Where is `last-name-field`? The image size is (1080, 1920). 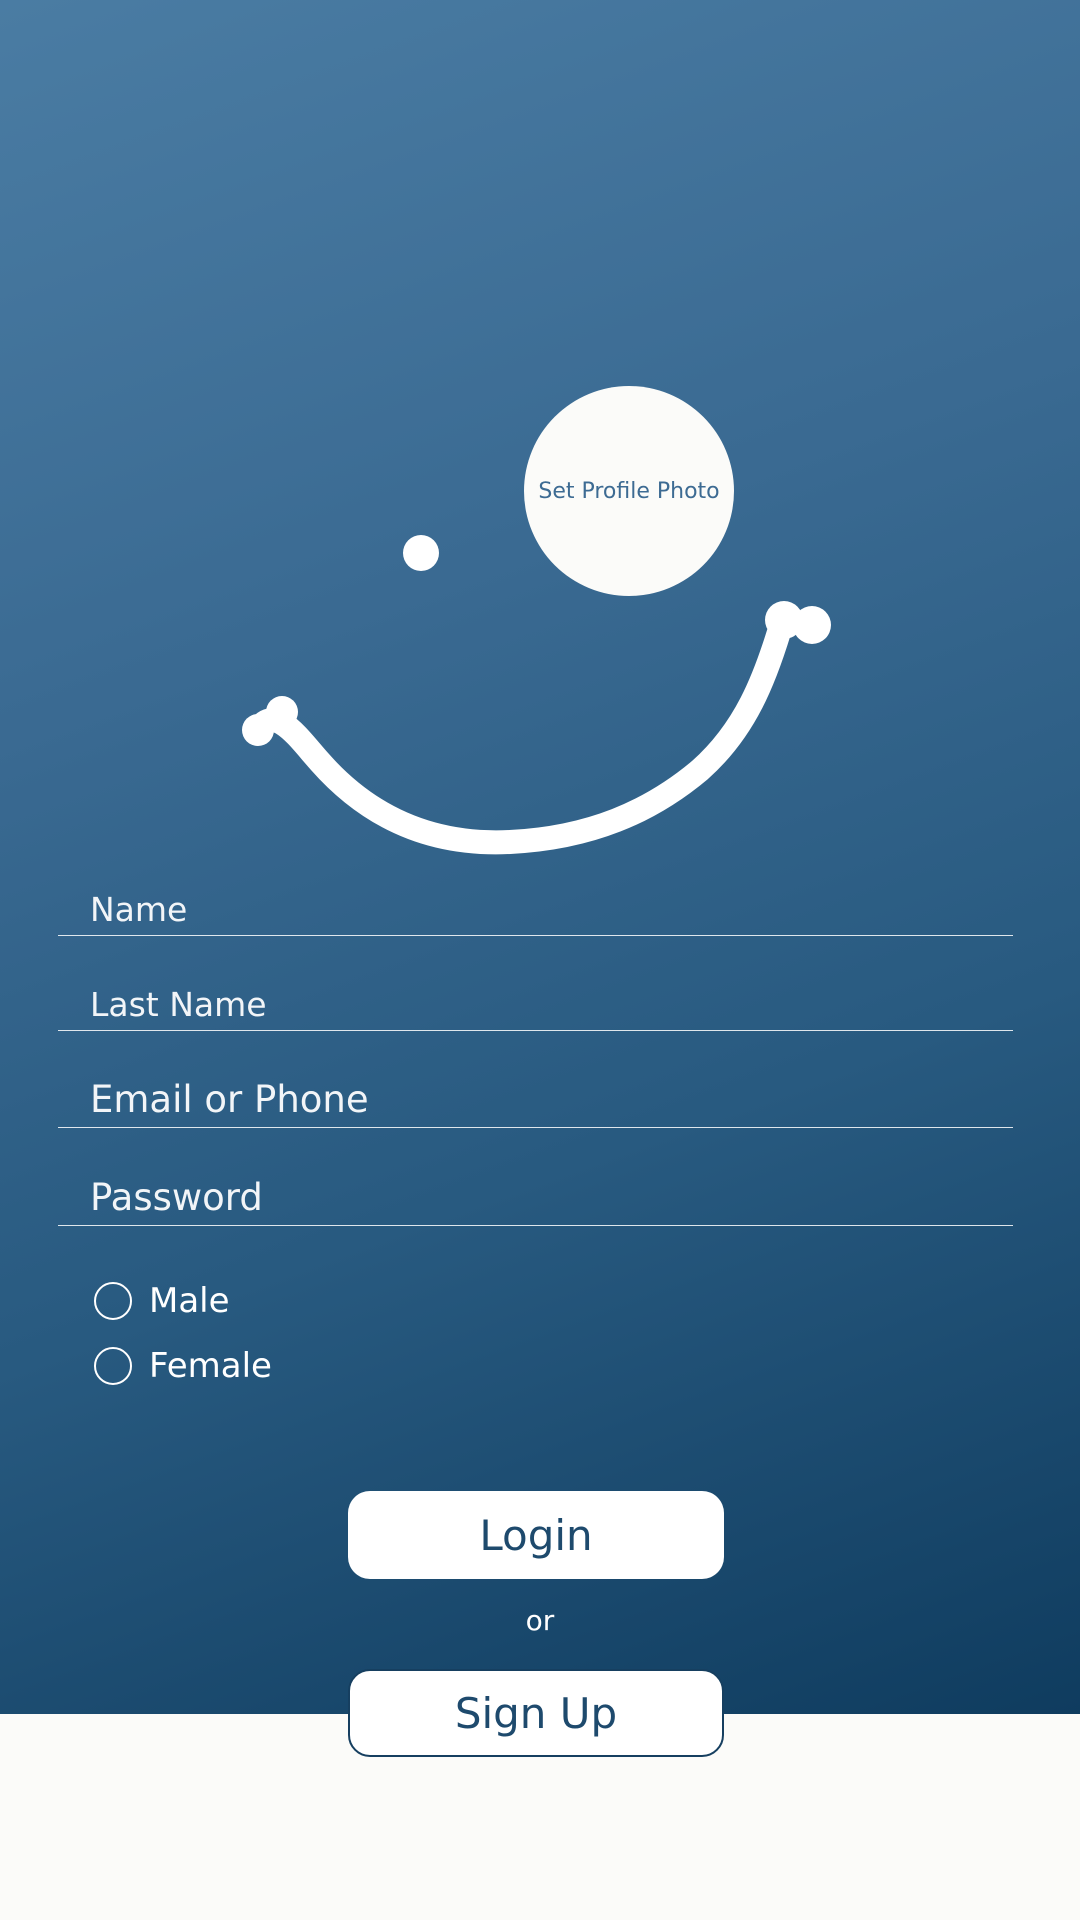 last-name-field is located at coordinates (535, 1003).